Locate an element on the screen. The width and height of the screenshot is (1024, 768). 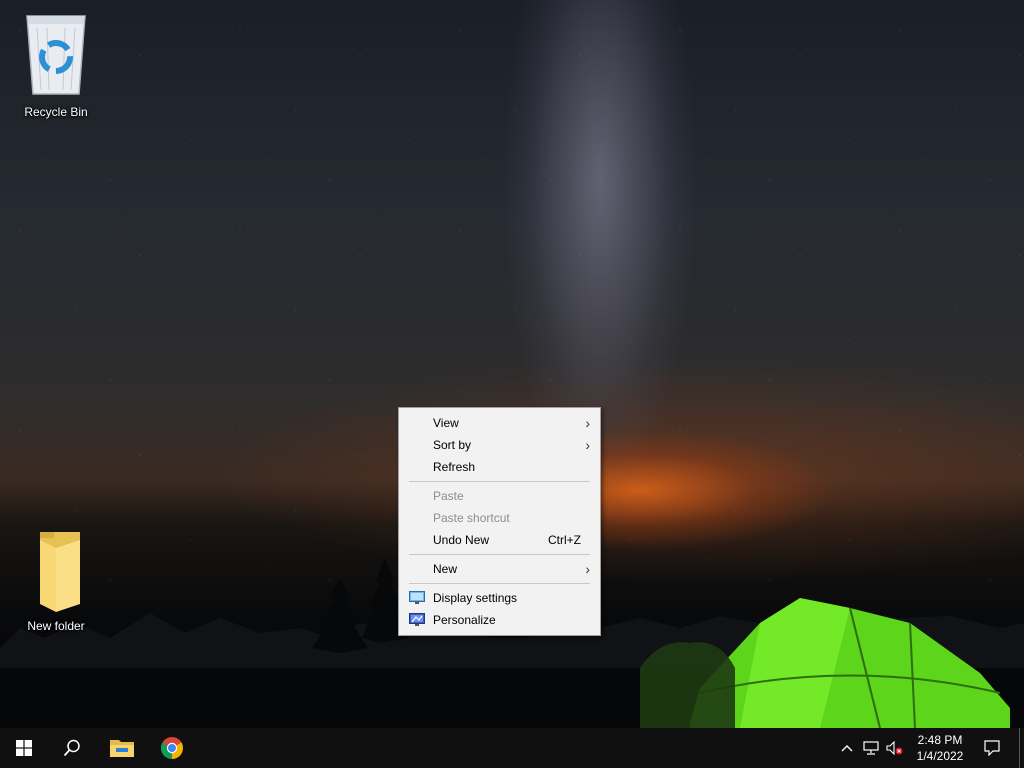
chevron-up-icon is located at coordinates (847, 748).